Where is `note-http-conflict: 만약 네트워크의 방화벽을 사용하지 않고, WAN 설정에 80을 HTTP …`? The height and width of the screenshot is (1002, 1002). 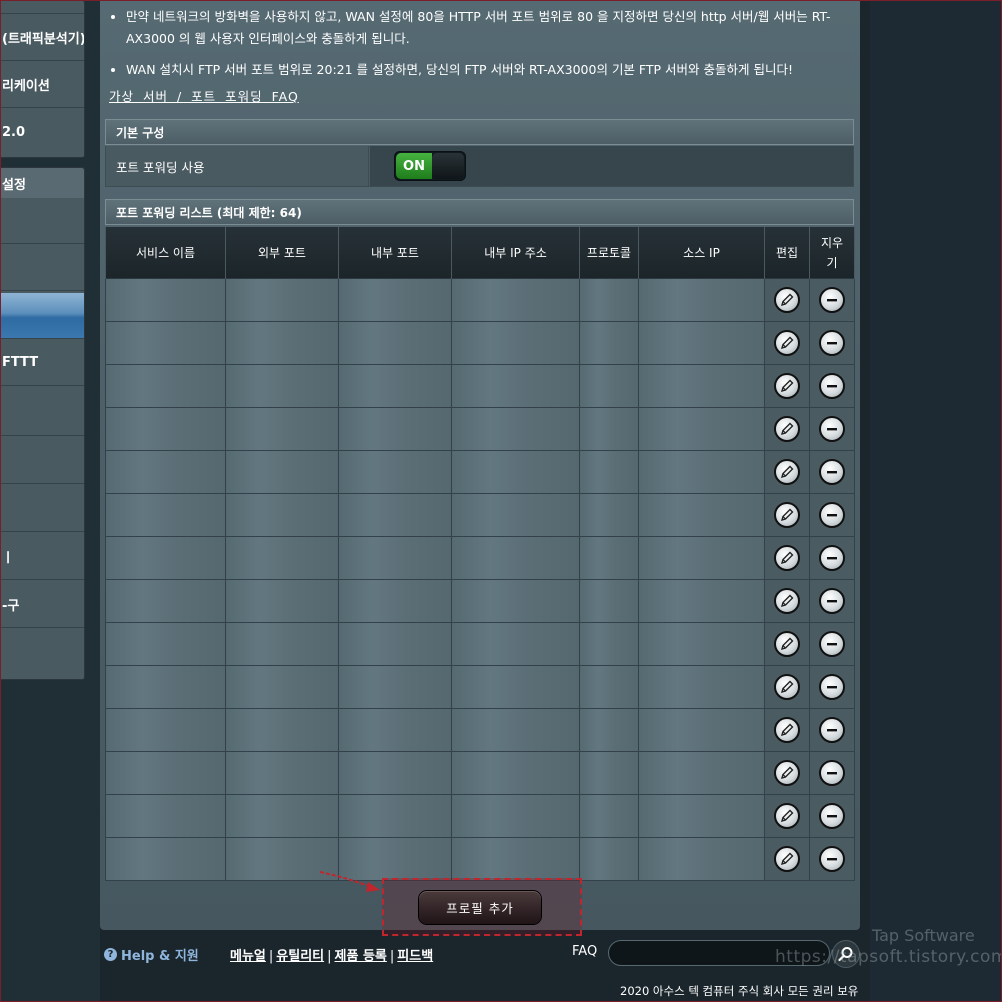 note-http-conflict: 만약 네트워크의 방화벽을 사용하지 않고, WAN 설정에 80을 HTTP … is located at coordinates (489, 28).